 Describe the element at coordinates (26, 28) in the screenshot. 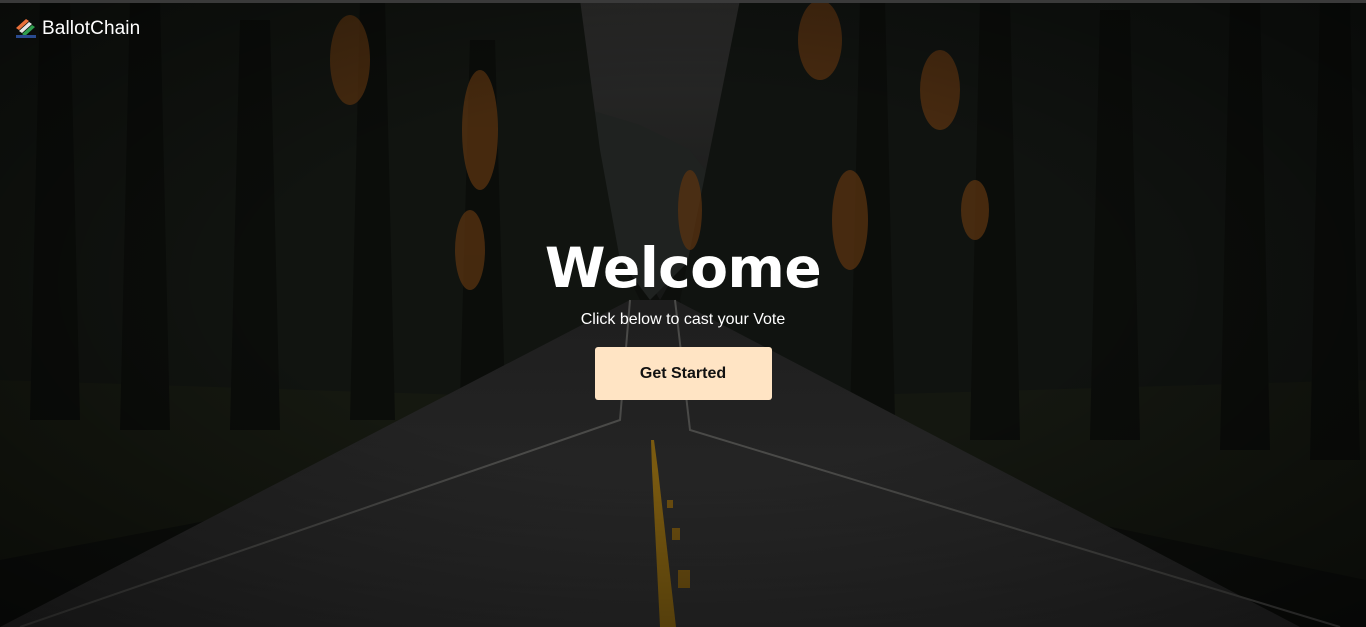

I see `ballot-stripes-icon` at that location.